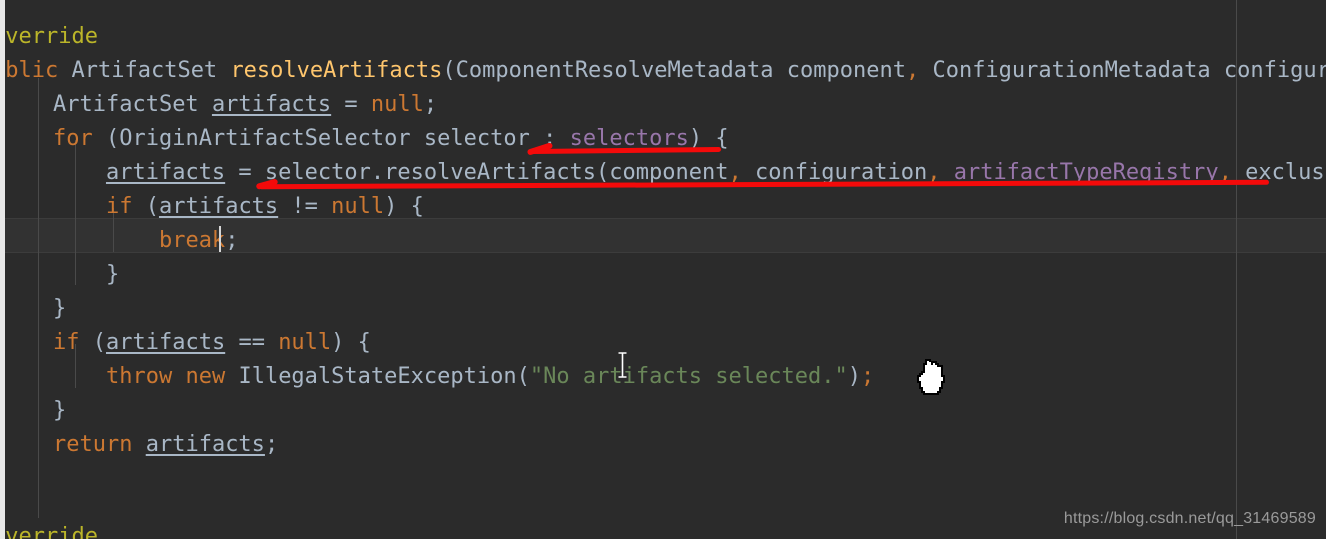 This screenshot has height=539, width=1326. Describe the element at coordinates (139, 376) in the screenshot. I see `code-token: throw` at that location.